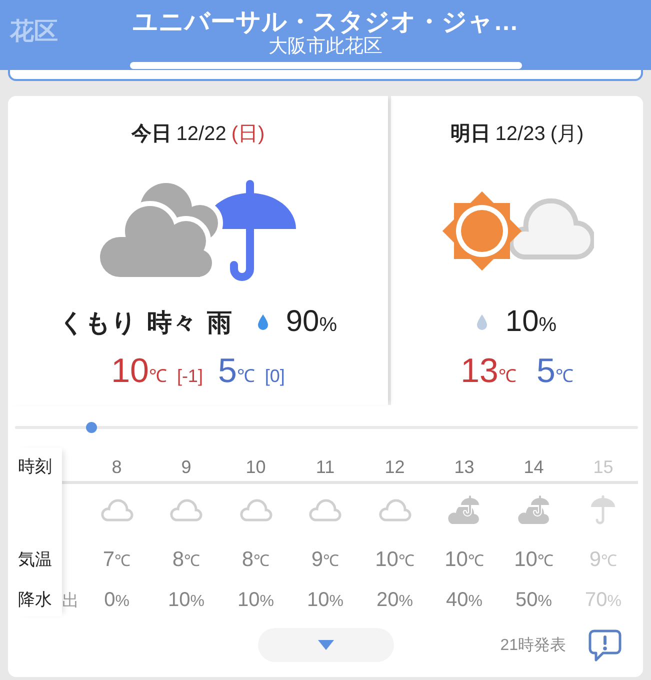 This screenshot has height=680, width=651. What do you see at coordinates (312, 322) in the screenshot?
I see `rain-chance: 90%` at bounding box center [312, 322].